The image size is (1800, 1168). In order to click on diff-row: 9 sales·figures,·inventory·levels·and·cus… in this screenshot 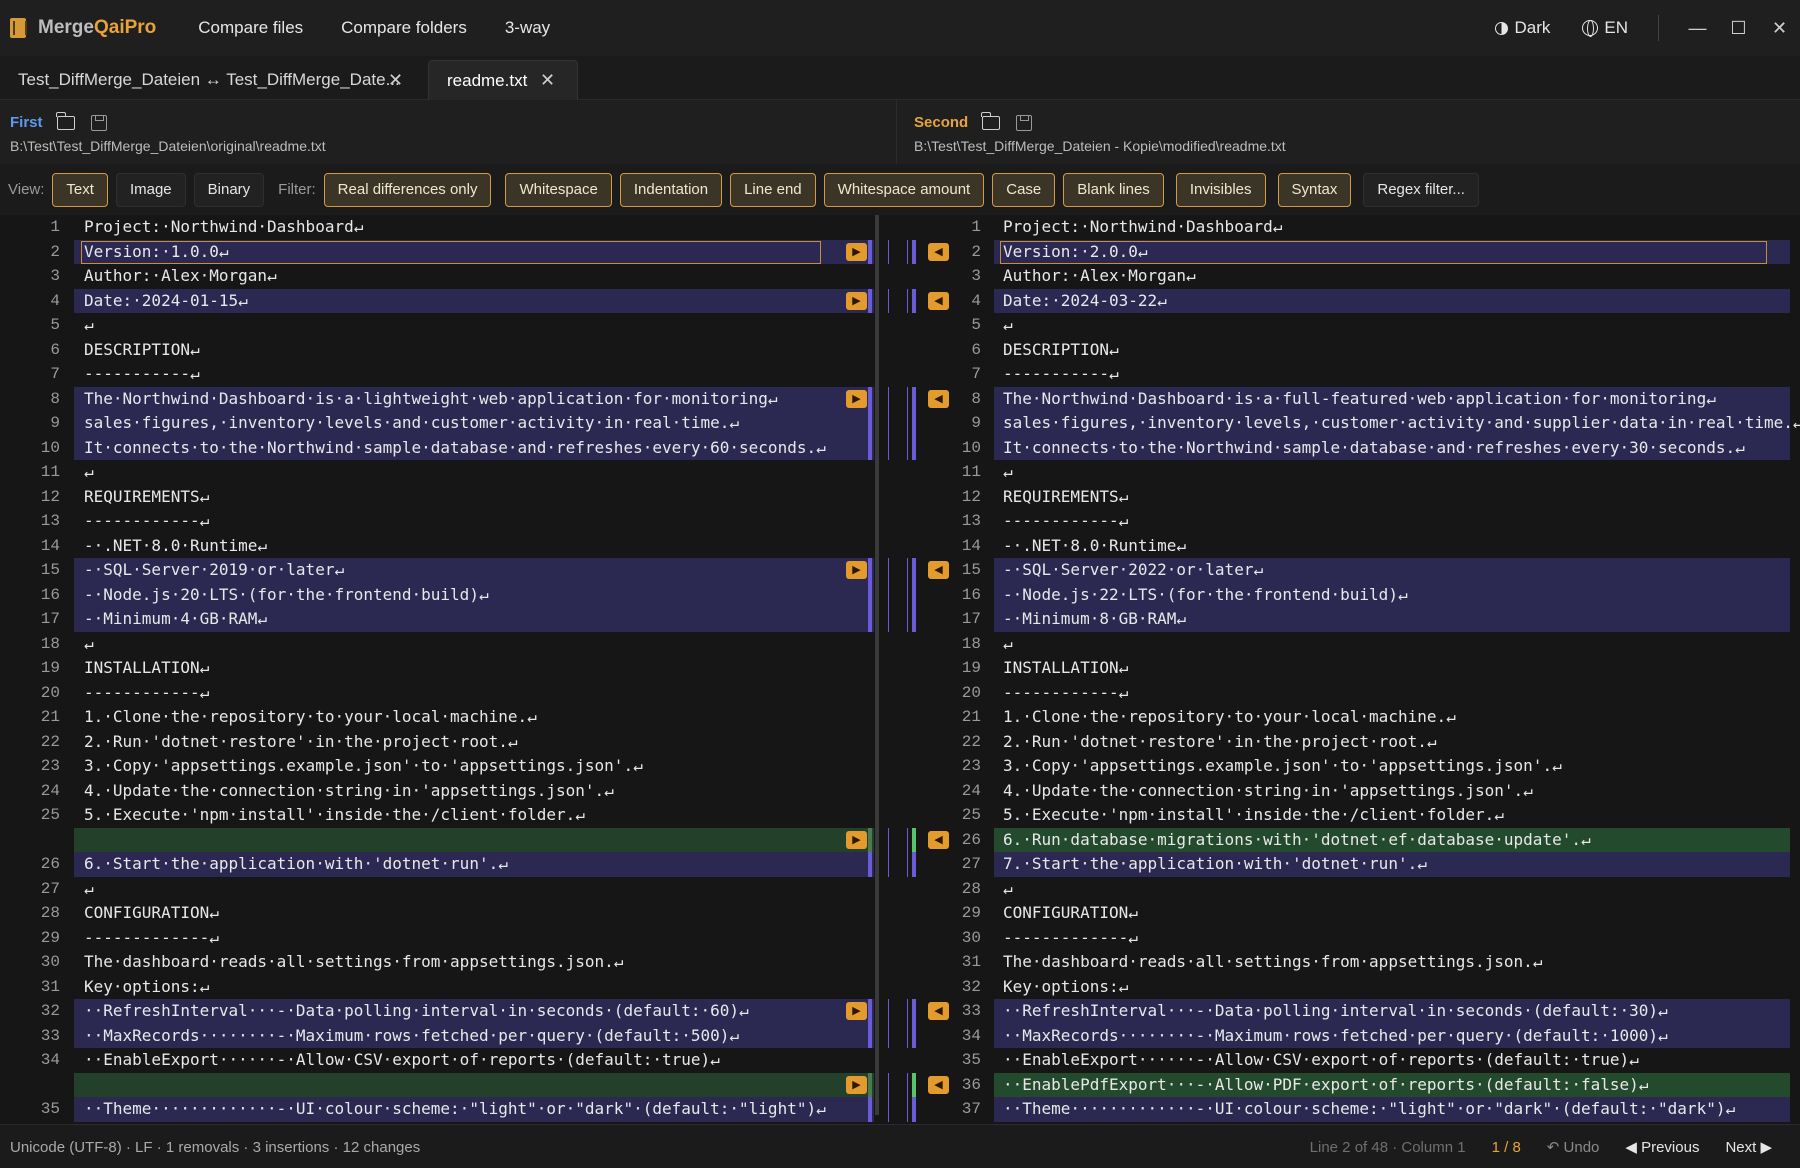, I will do `click(900, 423)`.